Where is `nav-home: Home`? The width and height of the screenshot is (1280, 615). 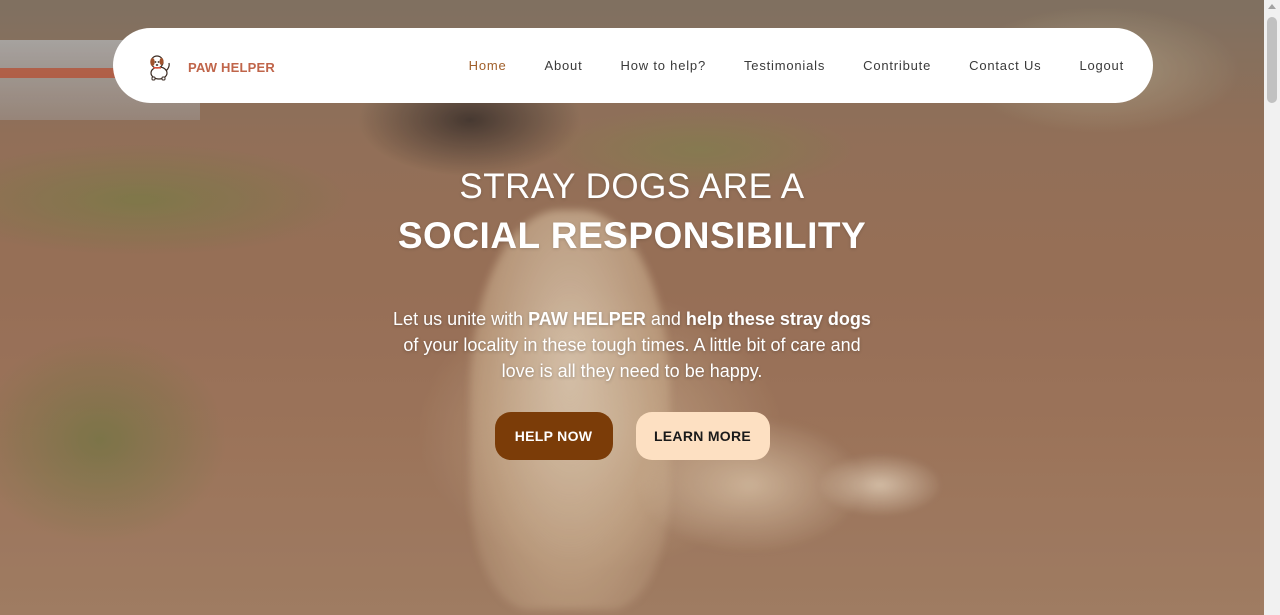 nav-home: Home is located at coordinates (488, 65).